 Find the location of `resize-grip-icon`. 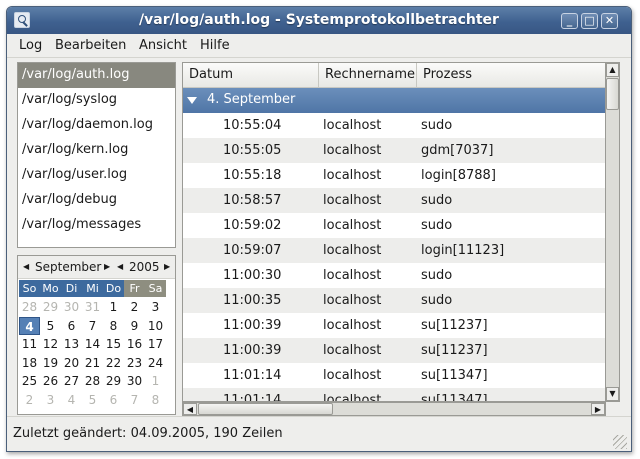

resize-grip-icon is located at coordinates (620, 442).